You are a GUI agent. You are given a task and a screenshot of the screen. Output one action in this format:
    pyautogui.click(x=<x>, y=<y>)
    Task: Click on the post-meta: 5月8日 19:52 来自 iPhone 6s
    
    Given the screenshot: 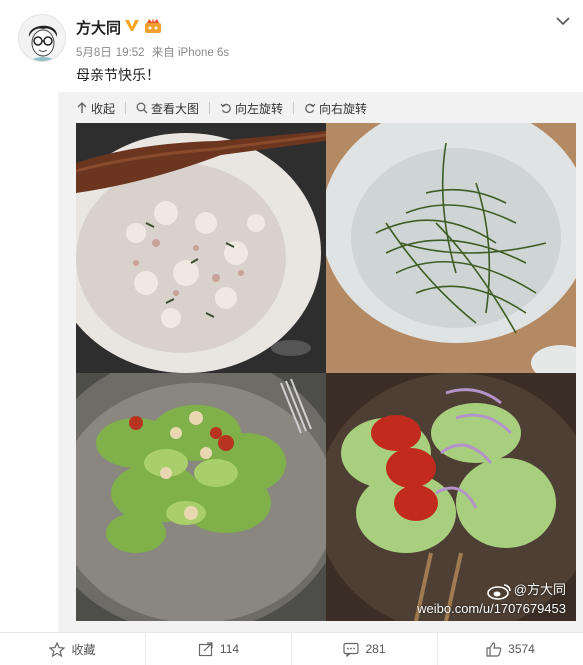 What is the action you would take?
    pyautogui.click(x=154, y=52)
    